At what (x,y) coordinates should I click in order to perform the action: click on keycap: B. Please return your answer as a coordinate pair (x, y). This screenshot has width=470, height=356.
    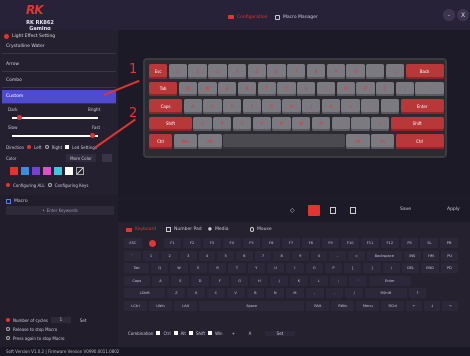
    Looking at the image, I should click on (281, 123).